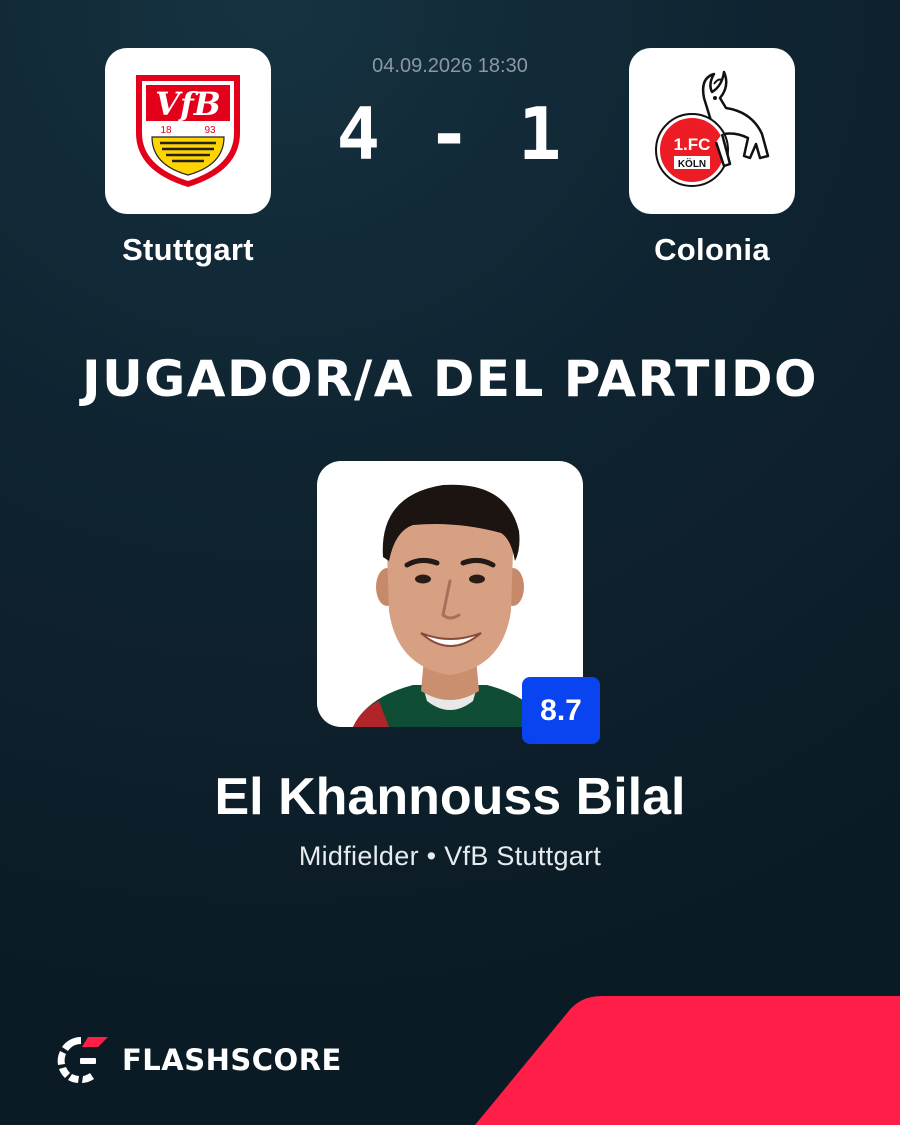  What do you see at coordinates (450, 856) in the screenshot?
I see `player-position-and-club: Midfielder • VfB Stuttgart` at bounding box center [450, 856].